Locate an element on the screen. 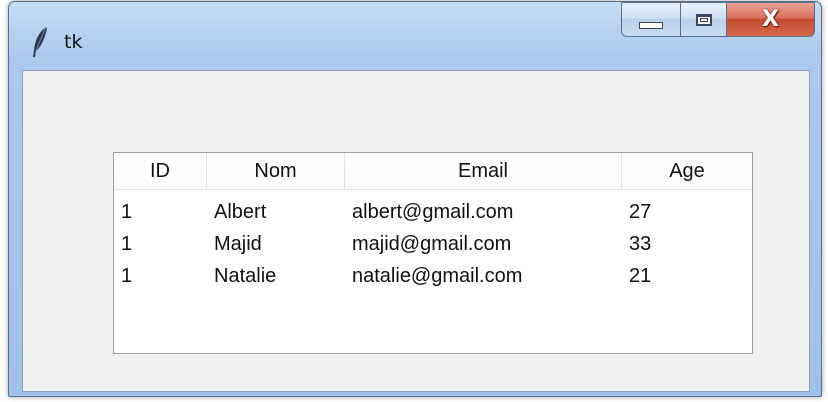  cell-age: 21 is located at coordinates (640, 275).